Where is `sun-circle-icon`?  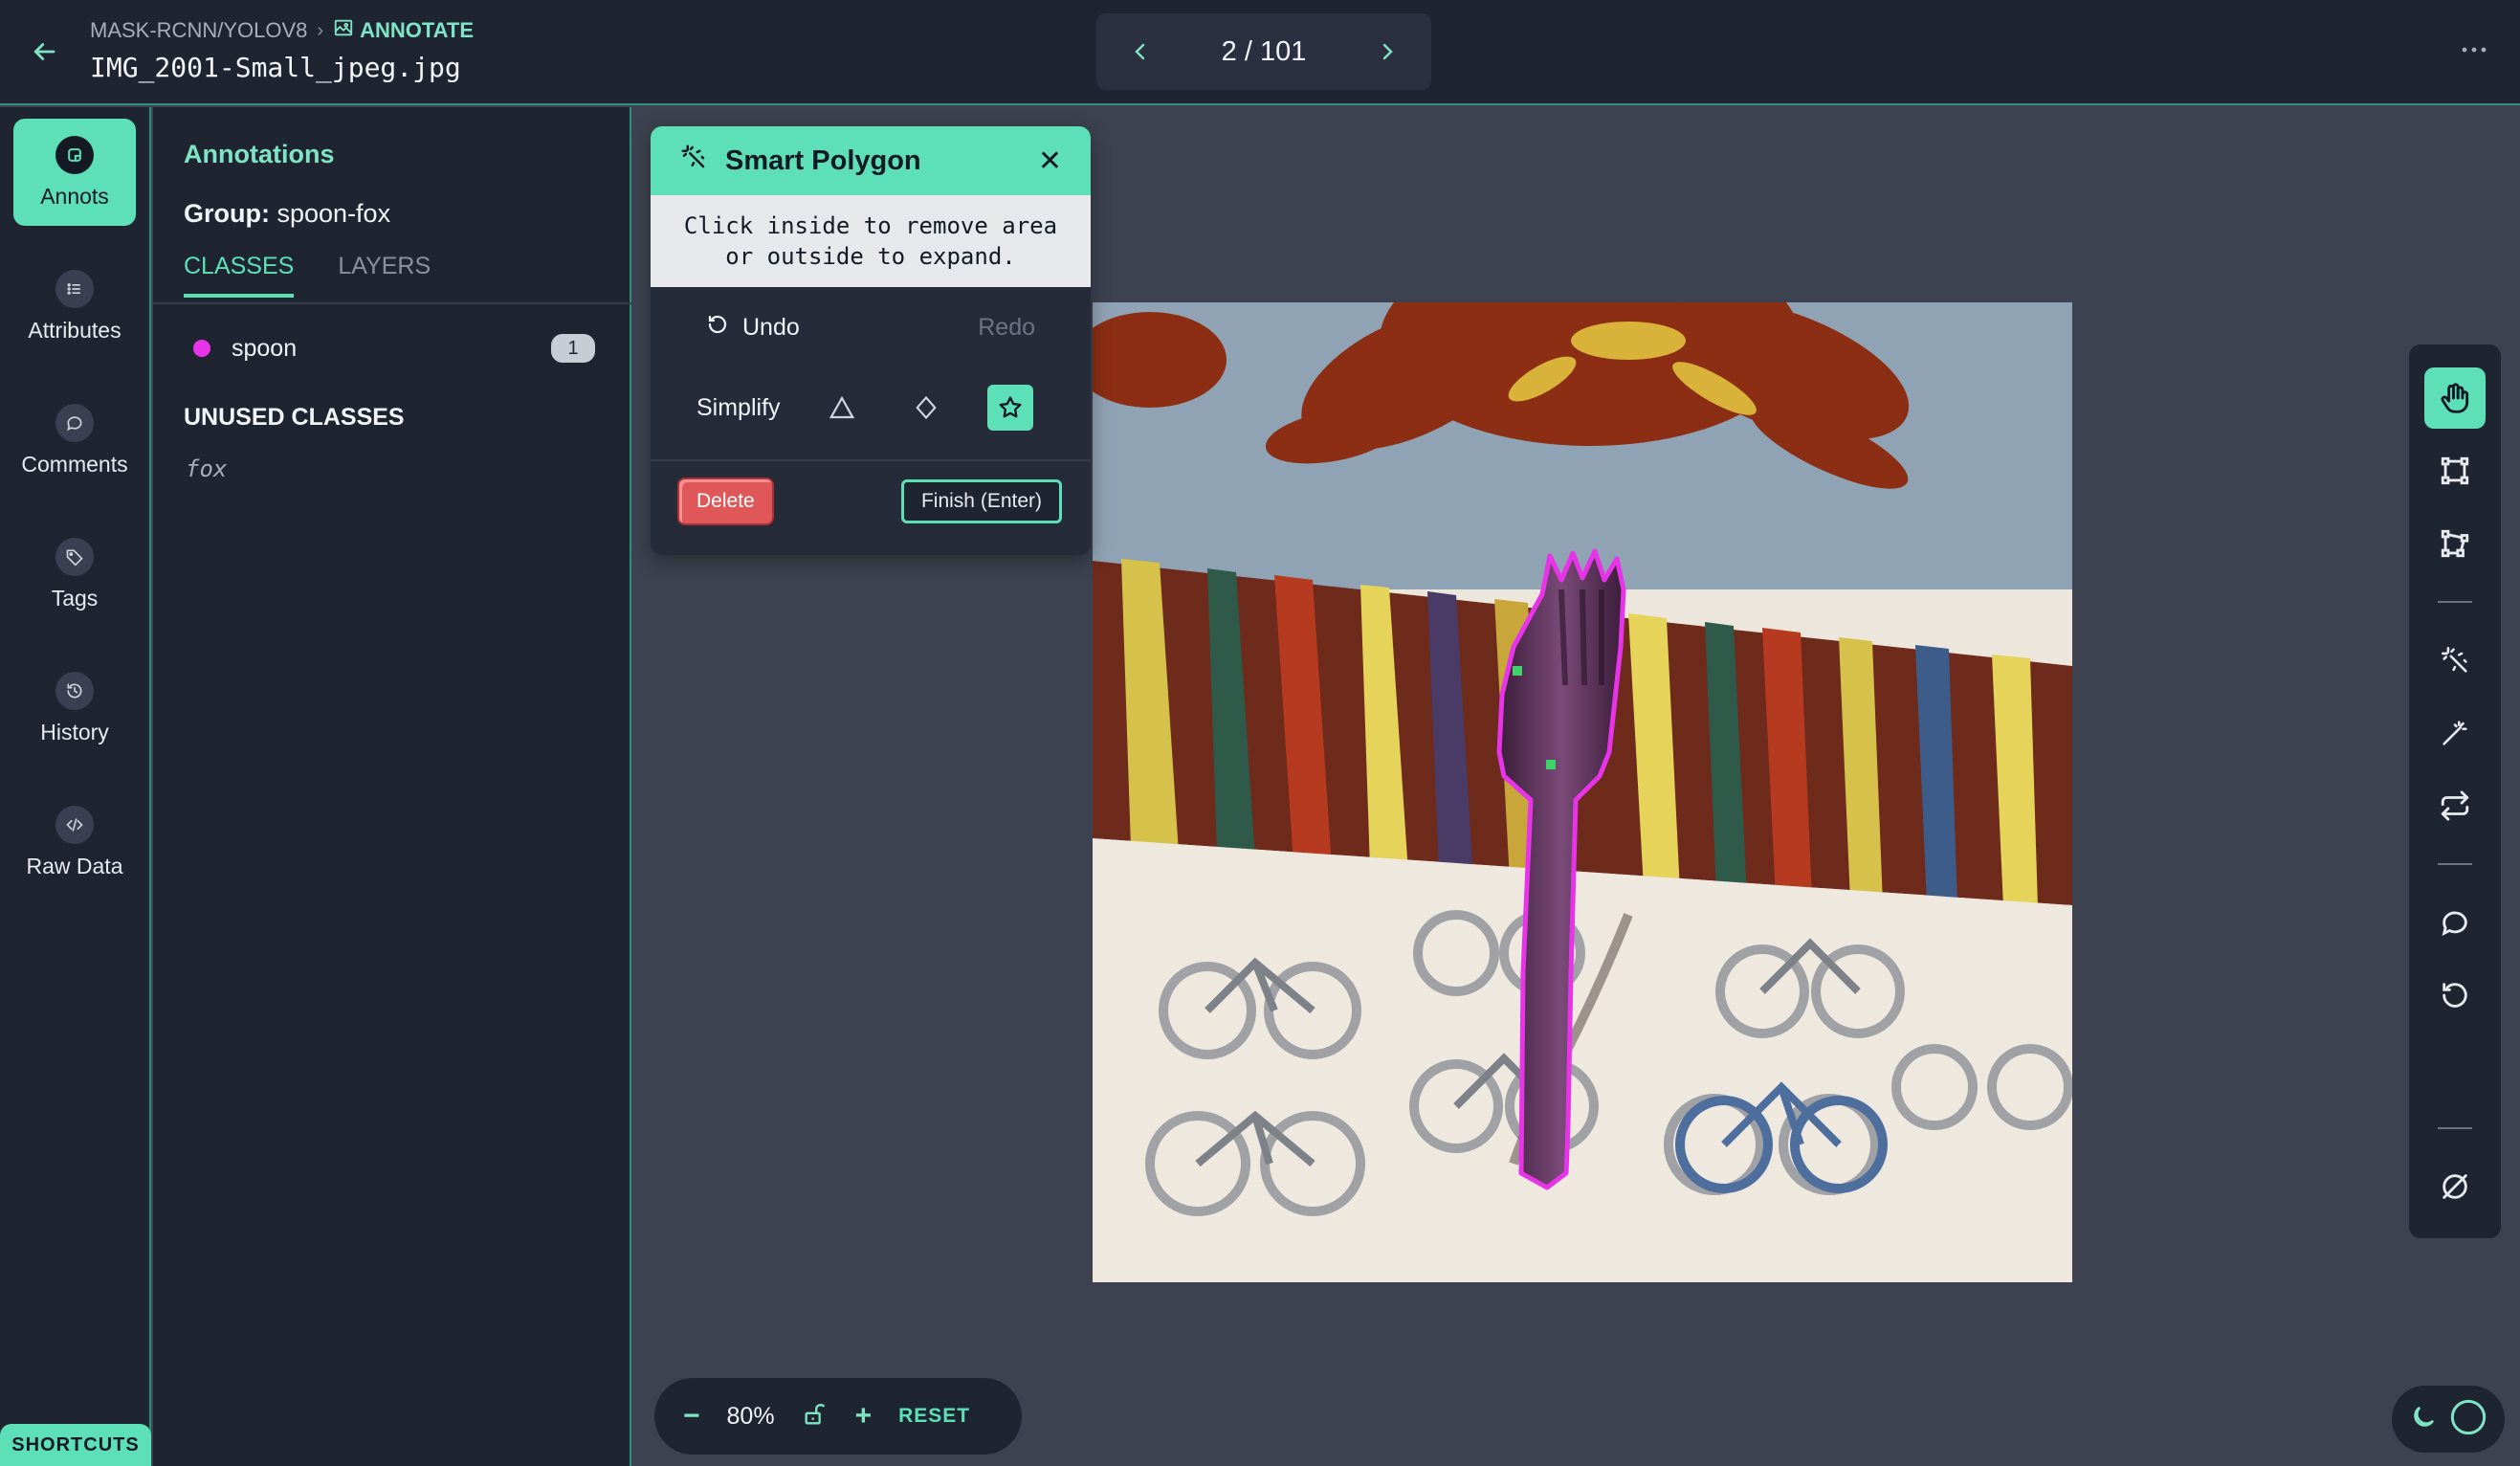 sun-circle-icon is located at coordinates (2468, 1419).